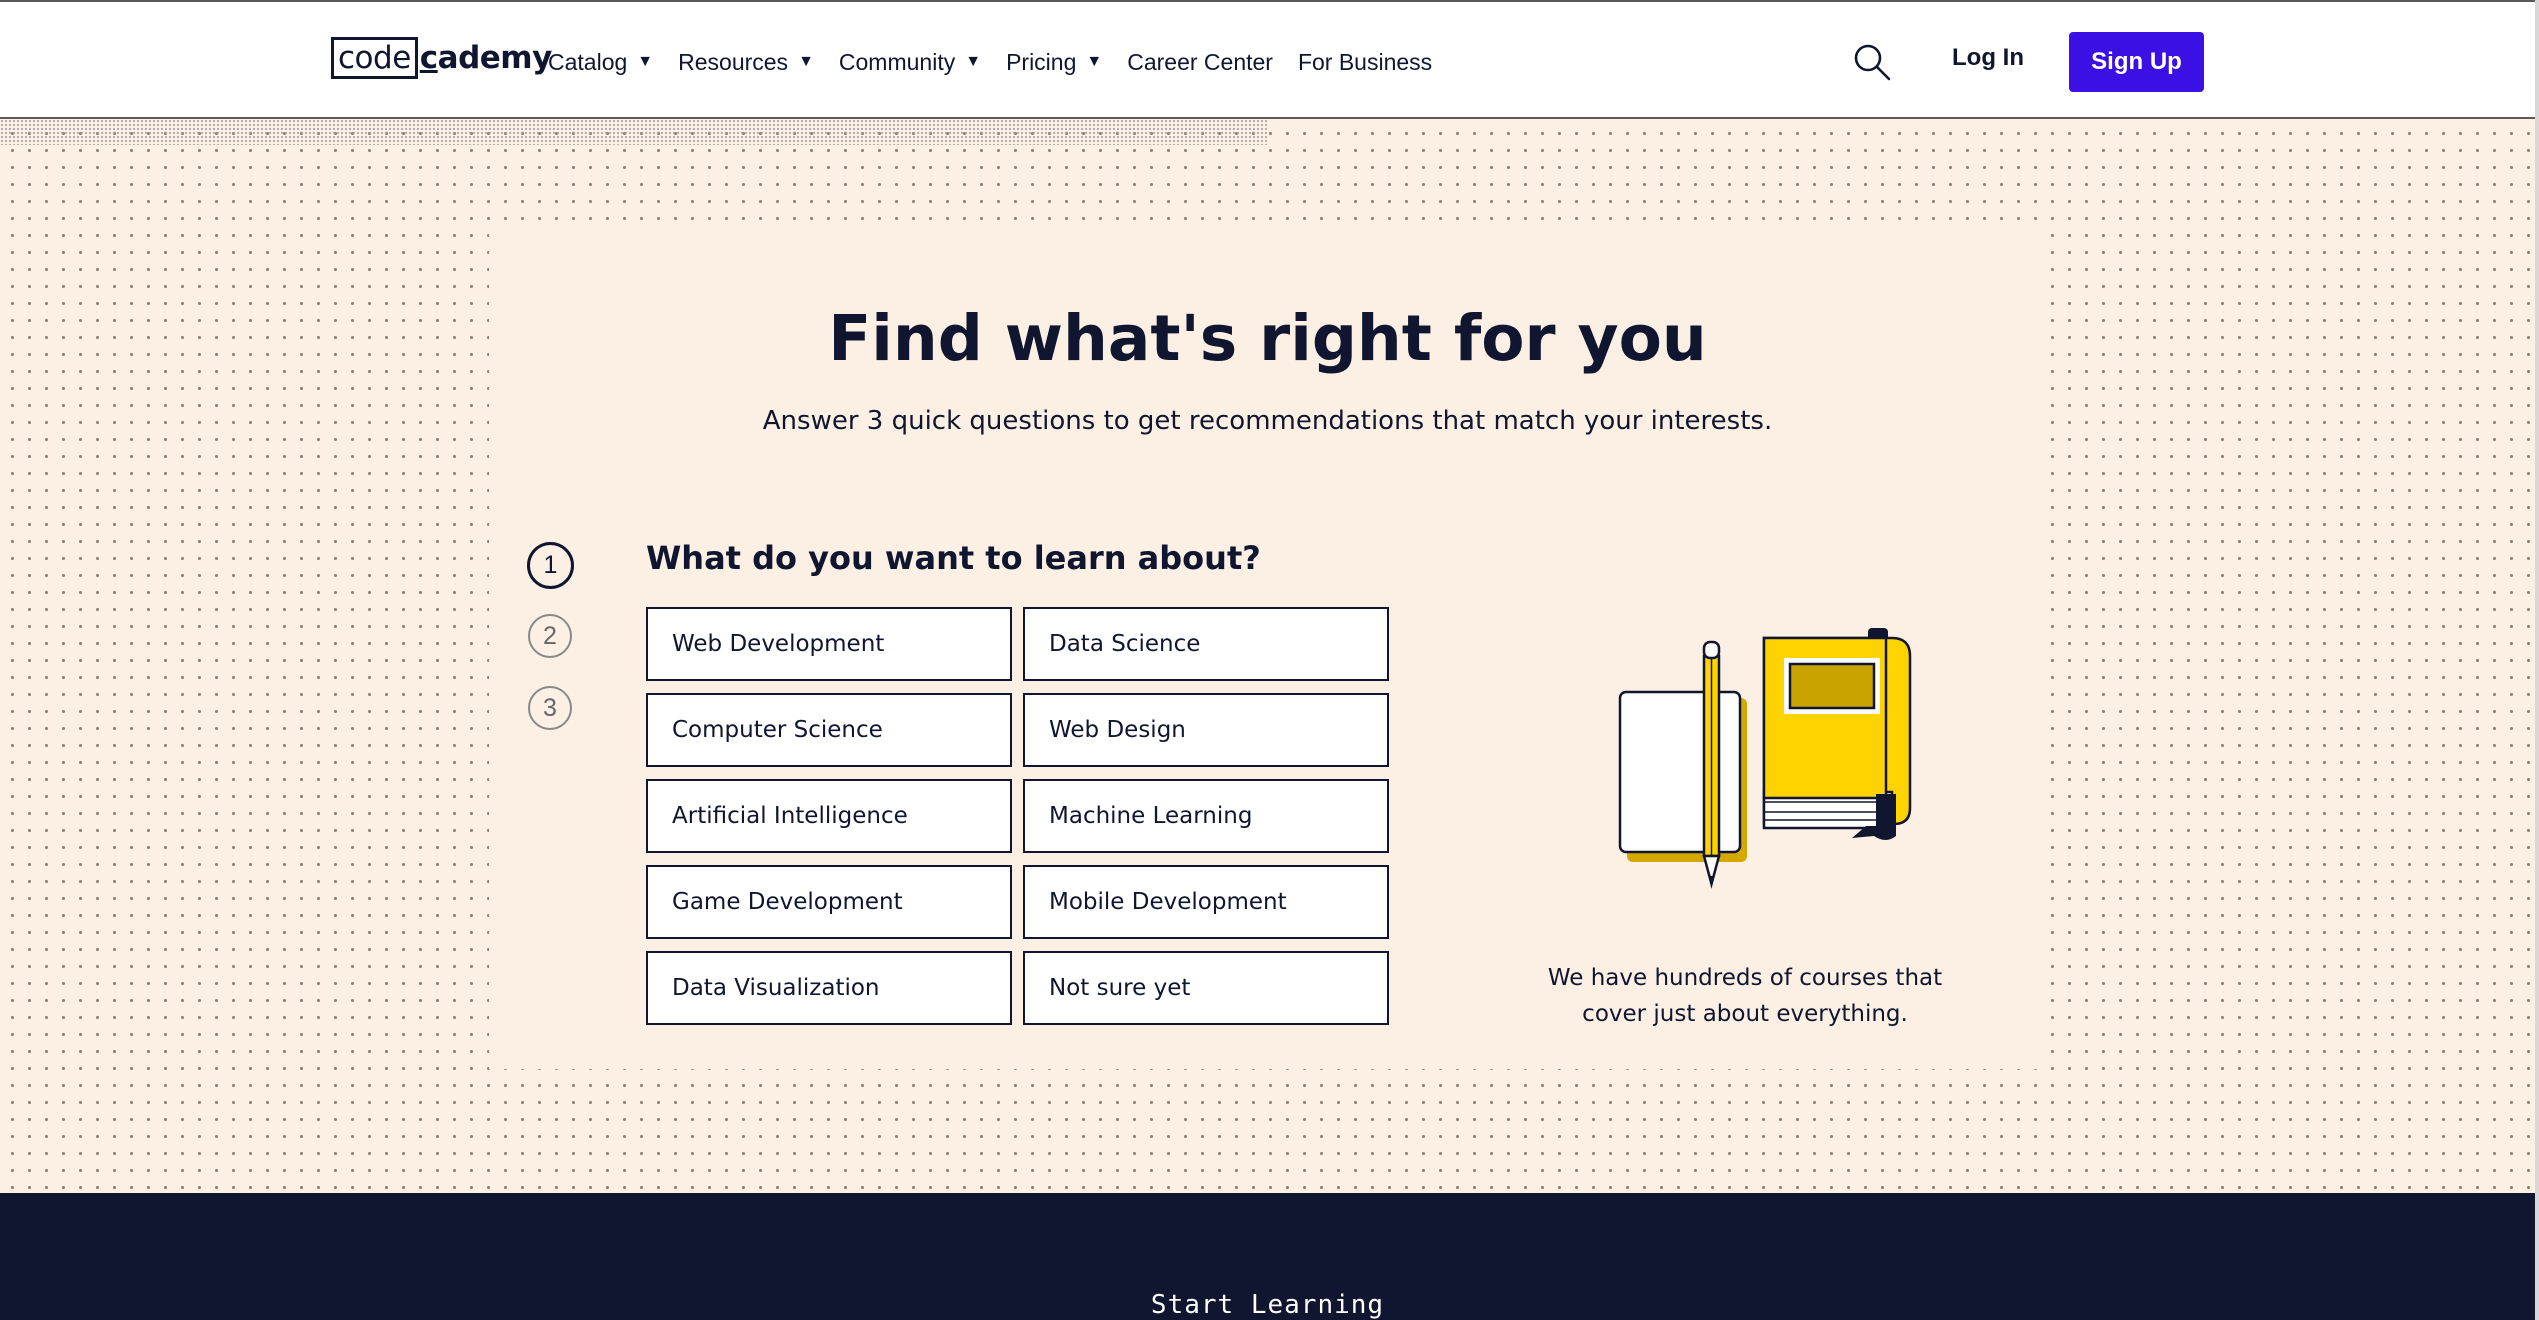 The image size is (2539, 1320). I want to click on logo-text: cademy, so click(486, 58).